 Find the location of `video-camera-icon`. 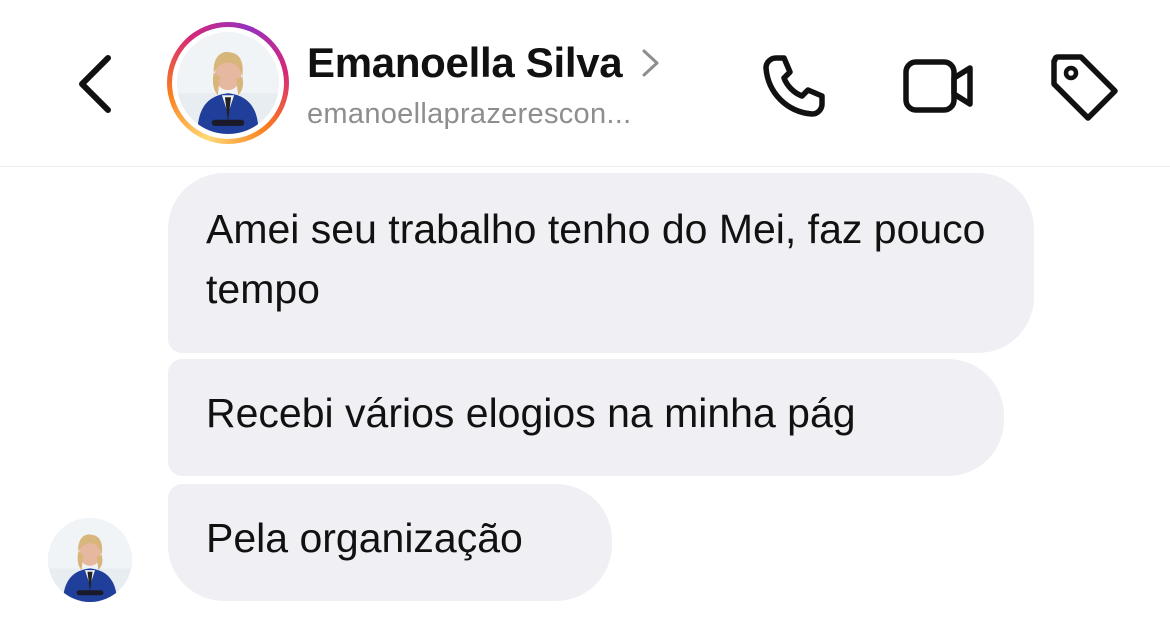

video-camera-icon is located at coordinates (938, 86).